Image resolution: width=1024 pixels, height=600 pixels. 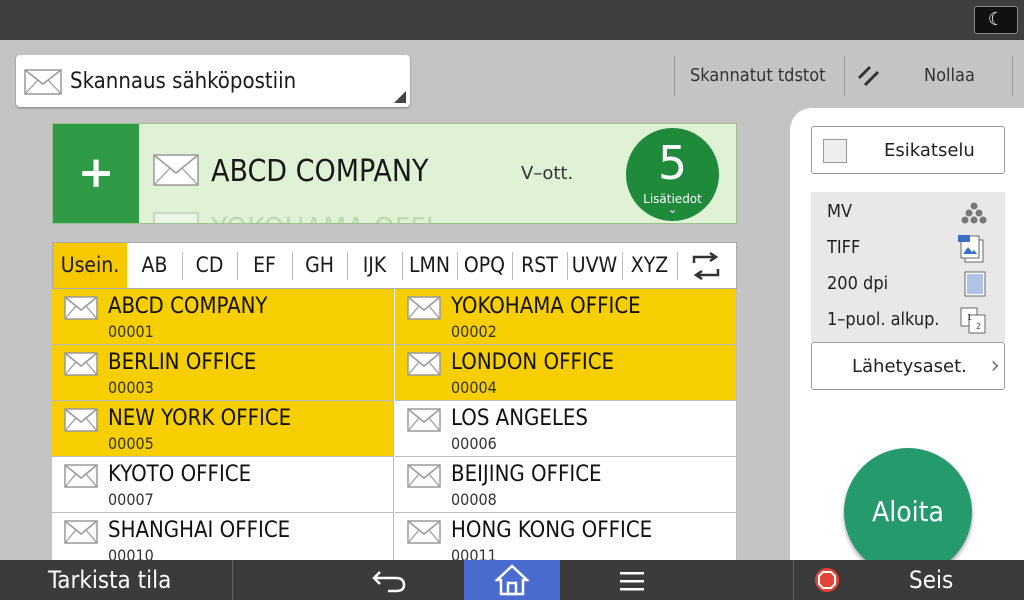 I want to click on tab-ef: EF, so click(x=264, y=265).